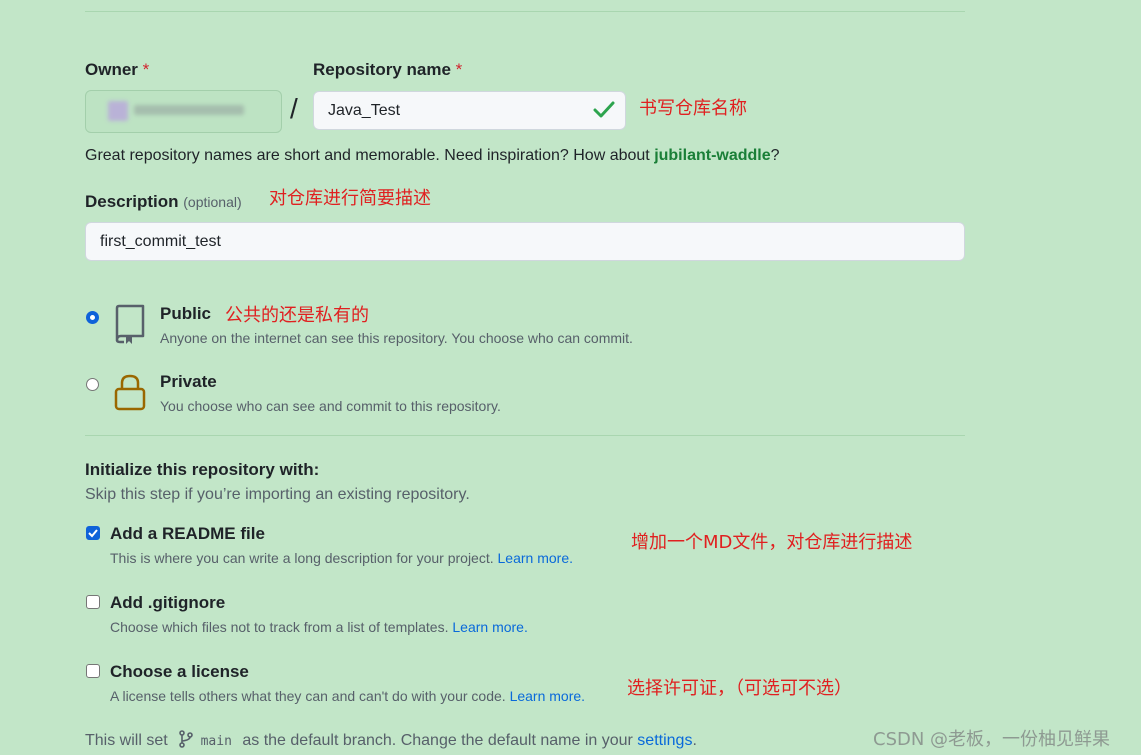 This screenshot has width=1141, height=755. I want to click on license-checkbox, so click(93, 671).